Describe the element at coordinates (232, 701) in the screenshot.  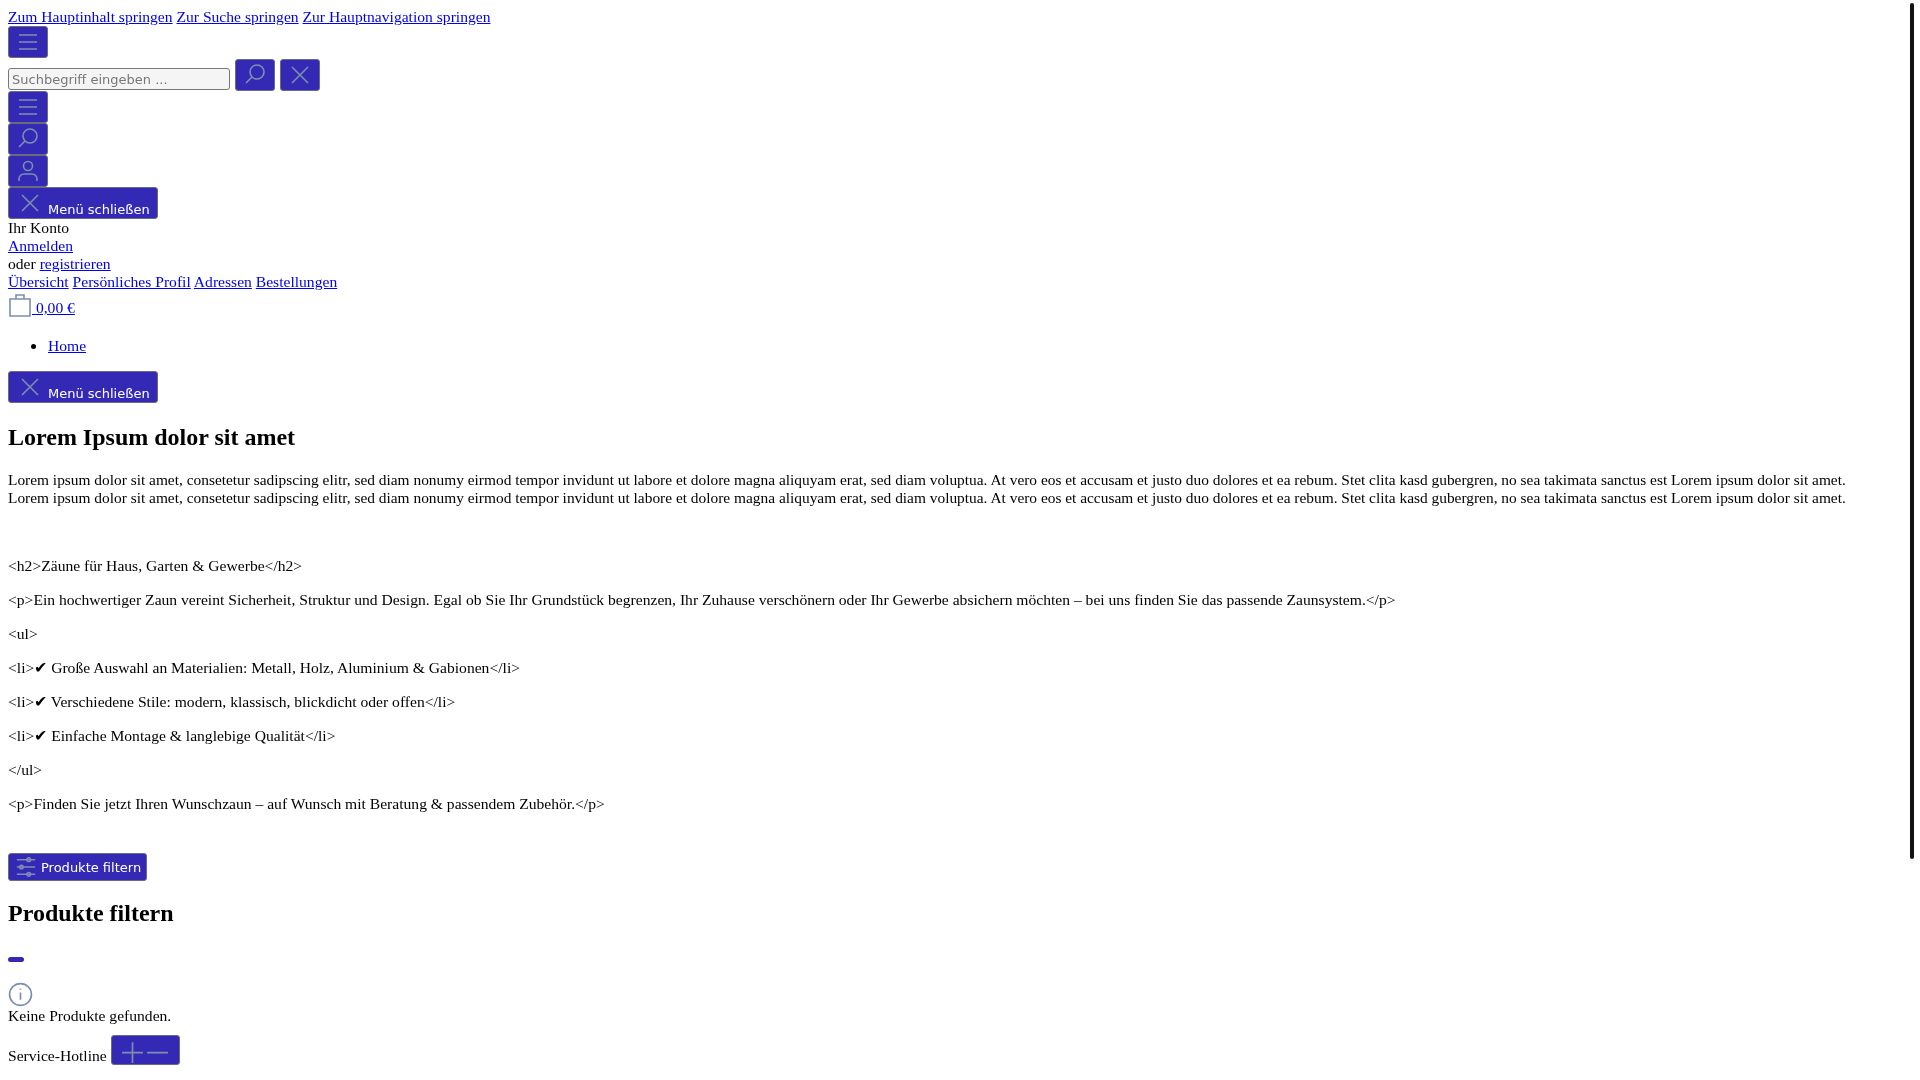
I see `markup-text: <li>✔ Verschiedene Stile: modern, klassisch, blickdicht oder offen</li>` at that location.